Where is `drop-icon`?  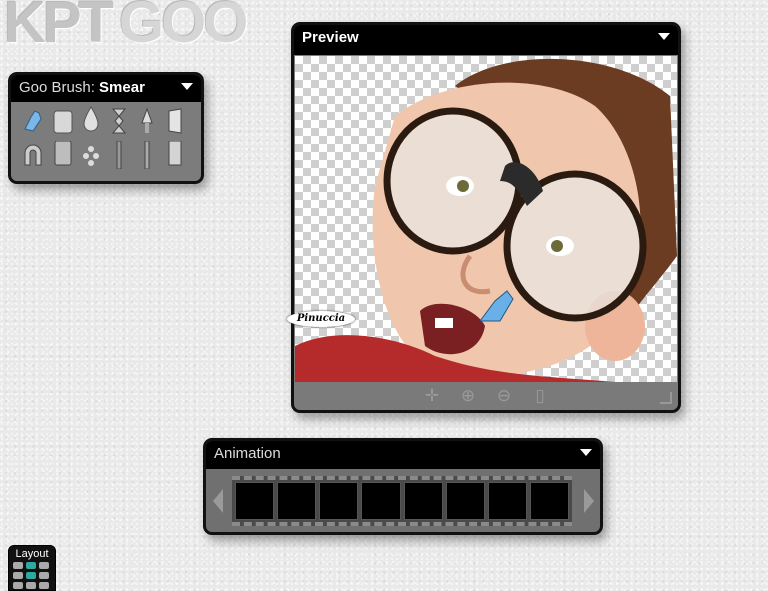
drop-icon is located at coordinates (91, 119).